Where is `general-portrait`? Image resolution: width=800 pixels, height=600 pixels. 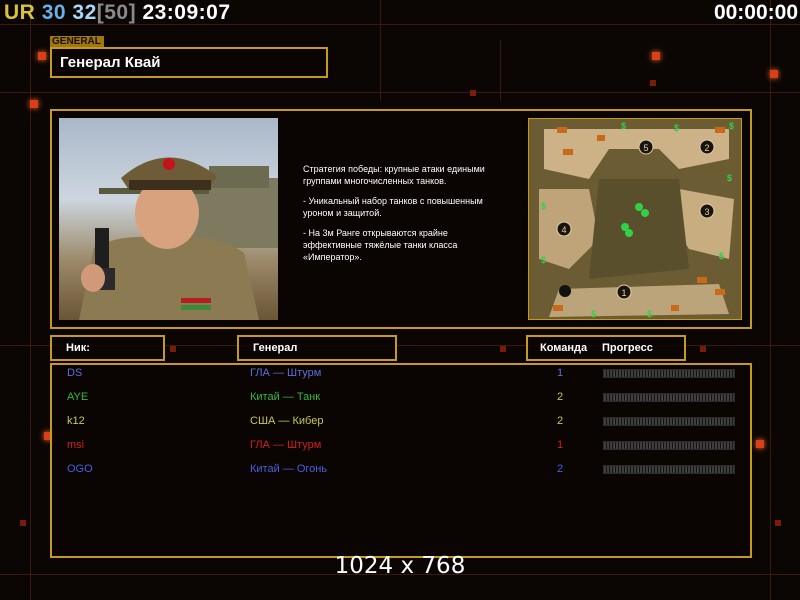
general-portrait is located at coordinates (168, 219).